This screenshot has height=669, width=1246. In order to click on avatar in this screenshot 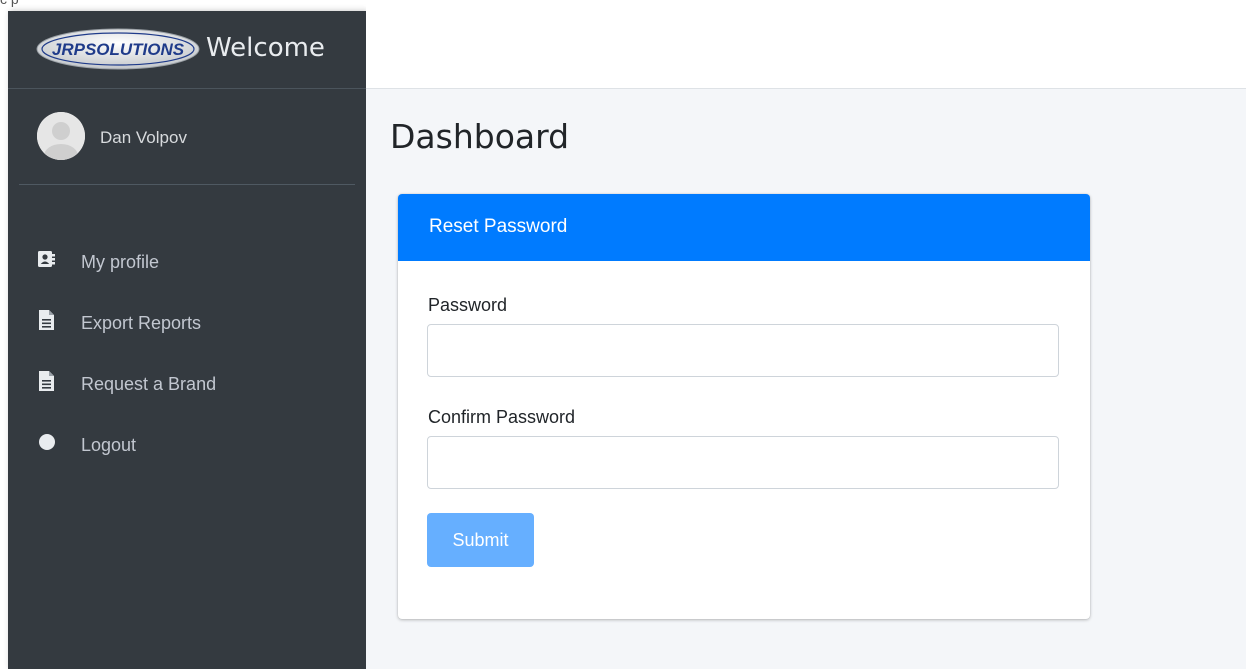, I will do `click(61, 136)`.